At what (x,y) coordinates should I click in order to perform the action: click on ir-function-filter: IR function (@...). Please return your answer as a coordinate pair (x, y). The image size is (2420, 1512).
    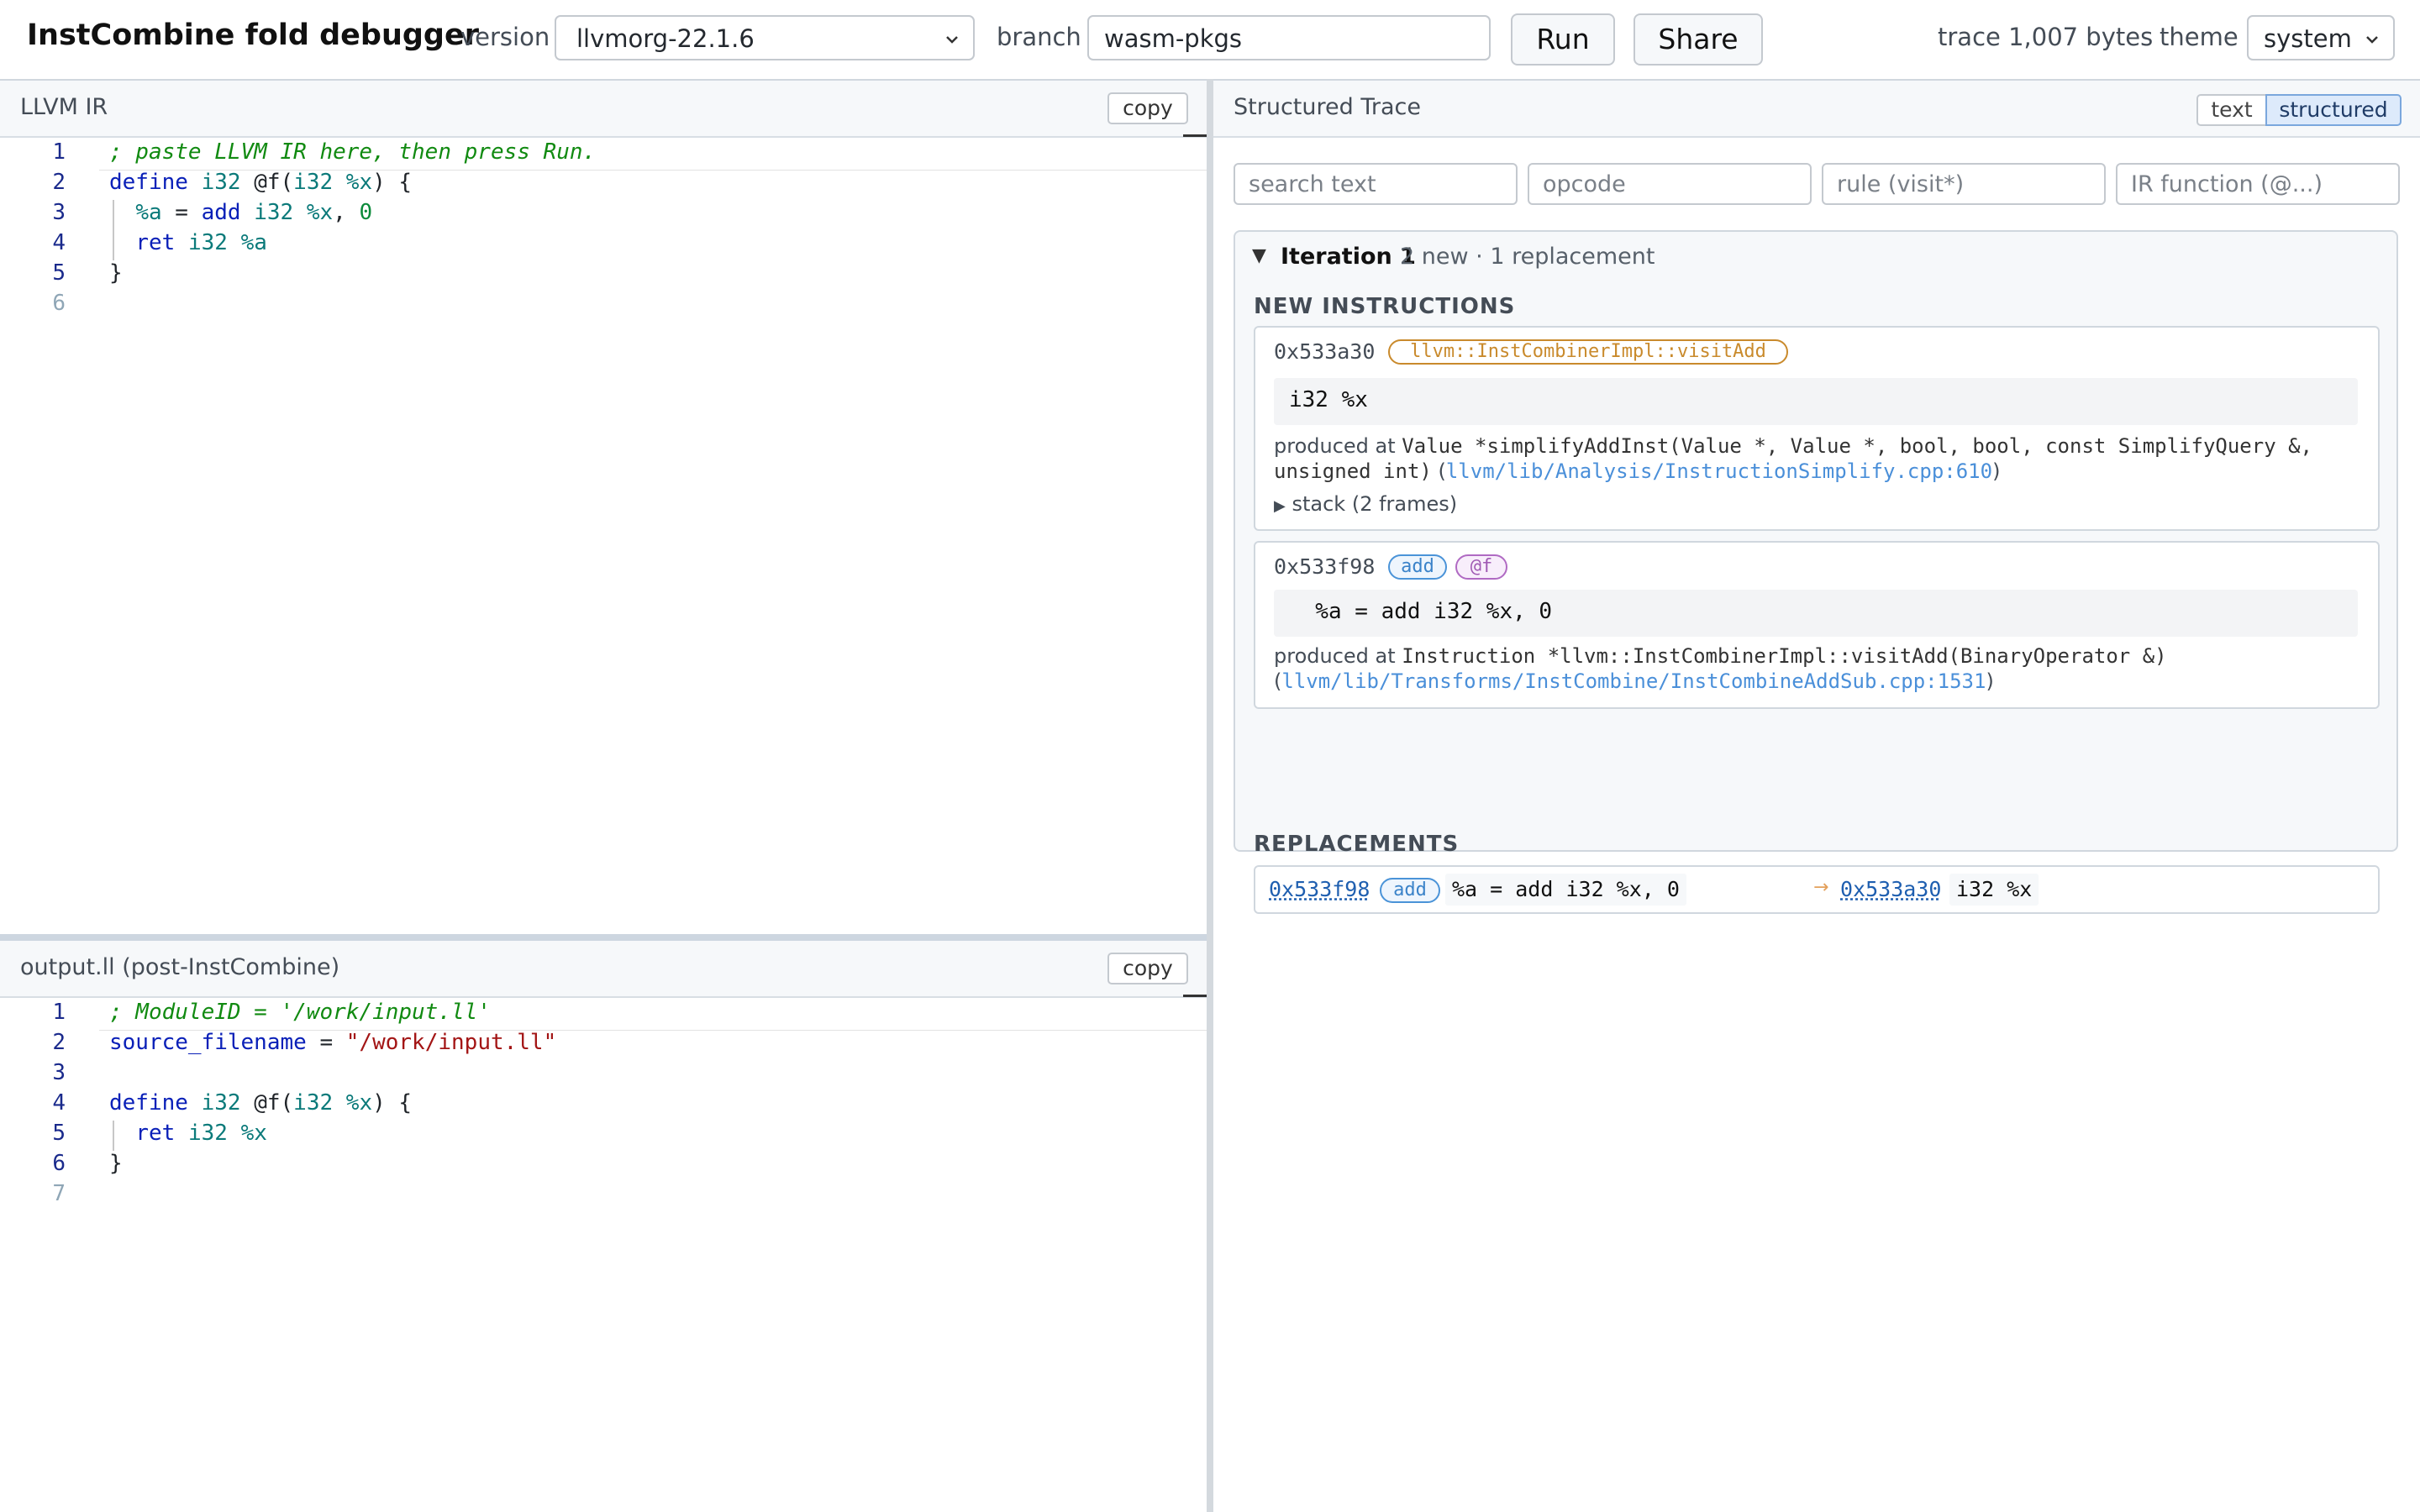
    Looking at the image, I should click on (2258, 184).